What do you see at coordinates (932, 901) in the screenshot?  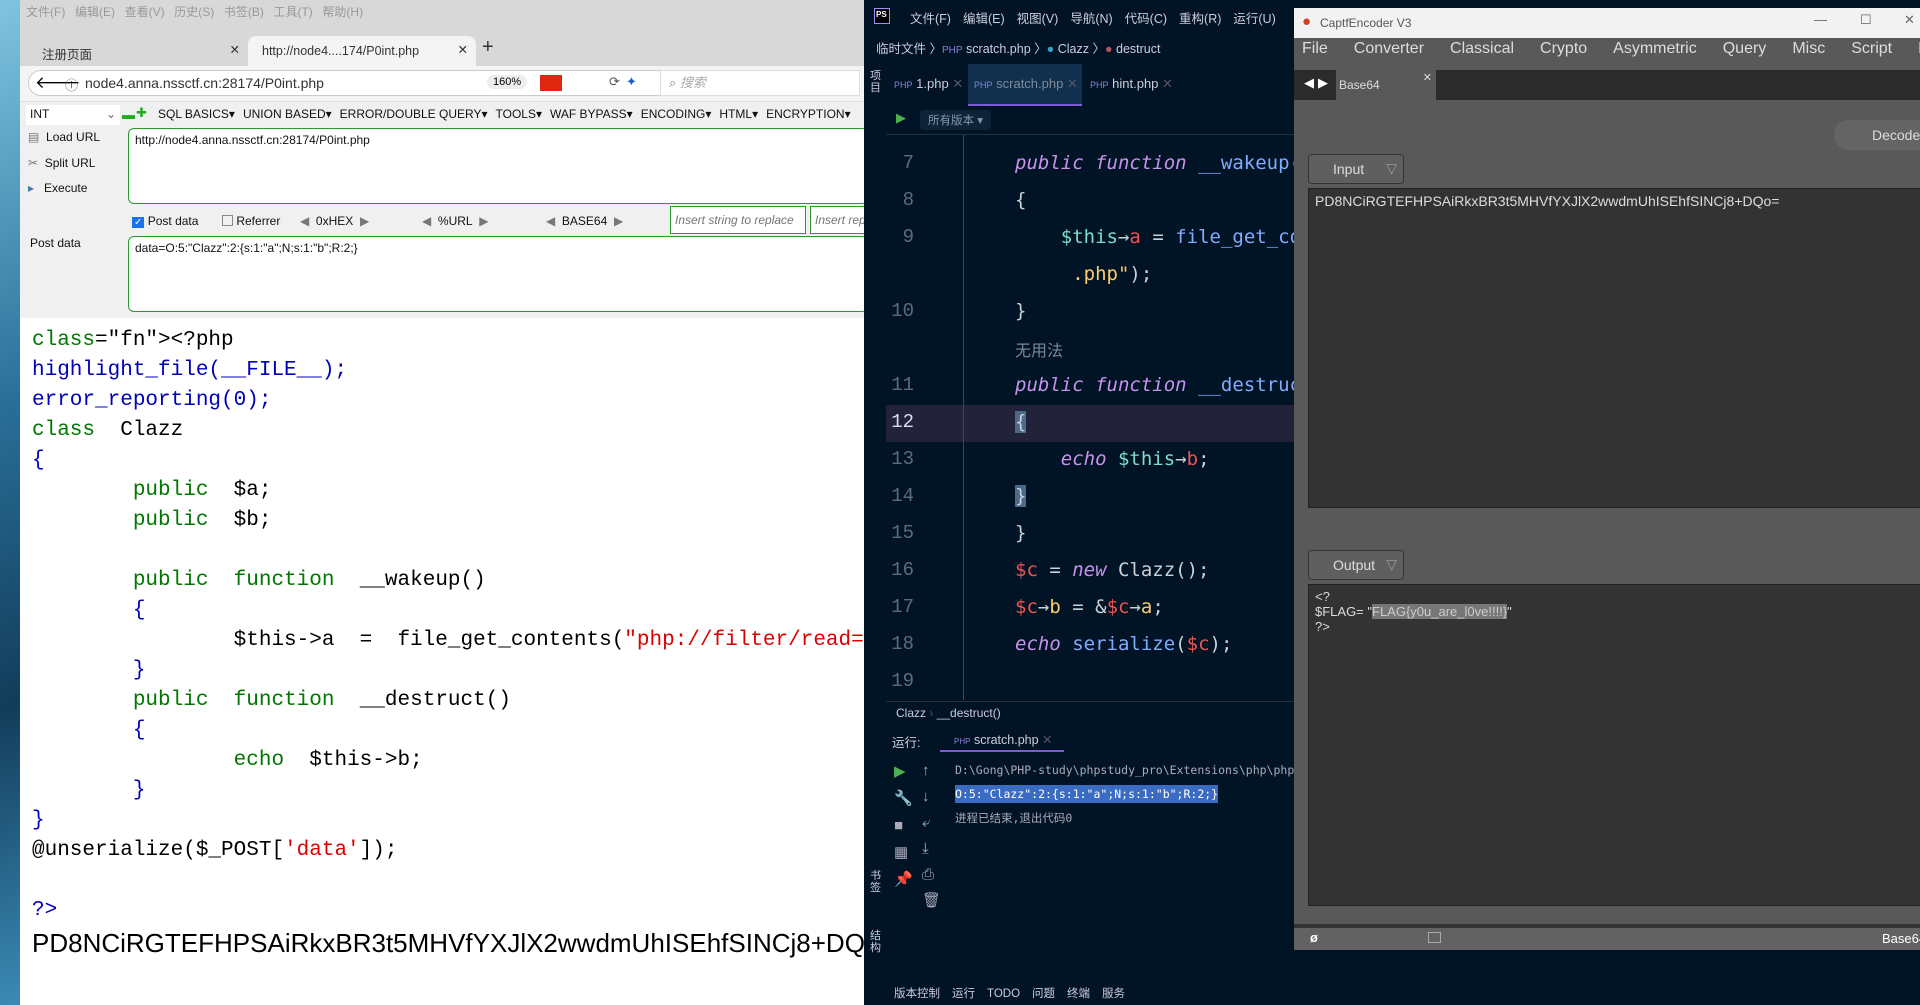 I see `trash-icon: 🗑` at bounding box center [932, 901].